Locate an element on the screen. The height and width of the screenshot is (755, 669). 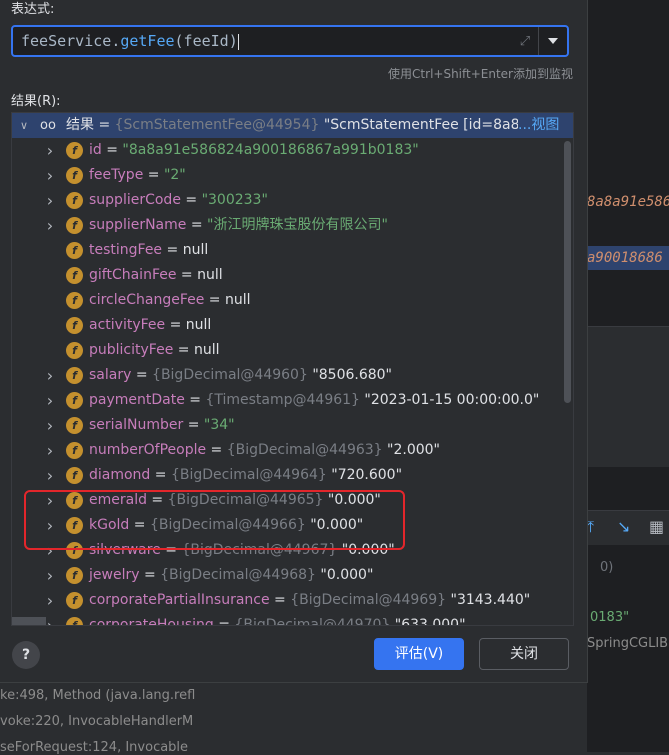
stack-frame: ke:498, Method (java.lang.refl is located at coordinates (106, 695).